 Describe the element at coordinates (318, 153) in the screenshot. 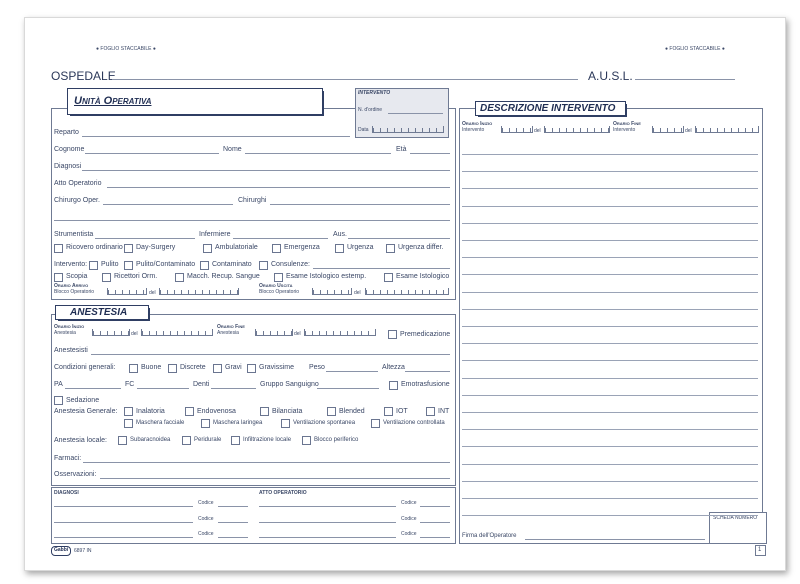

I see `nome-field` at that location.